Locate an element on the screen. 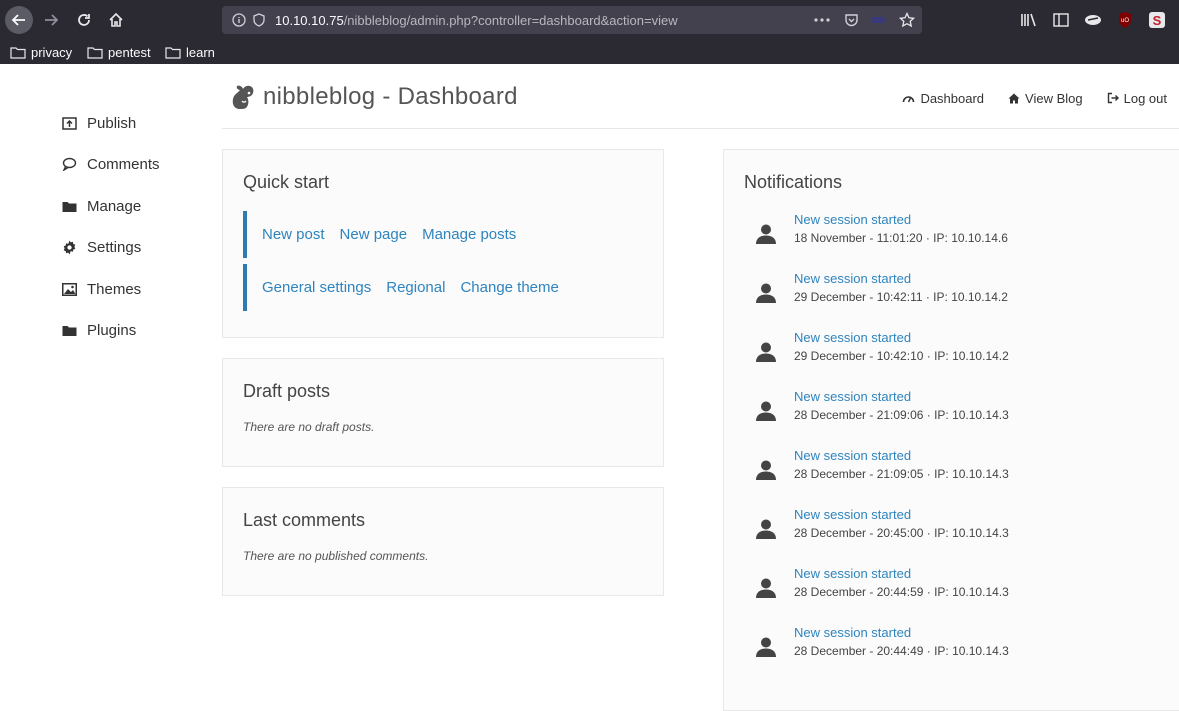  panel-title: Draft posts is located at coordinates (287, 391).